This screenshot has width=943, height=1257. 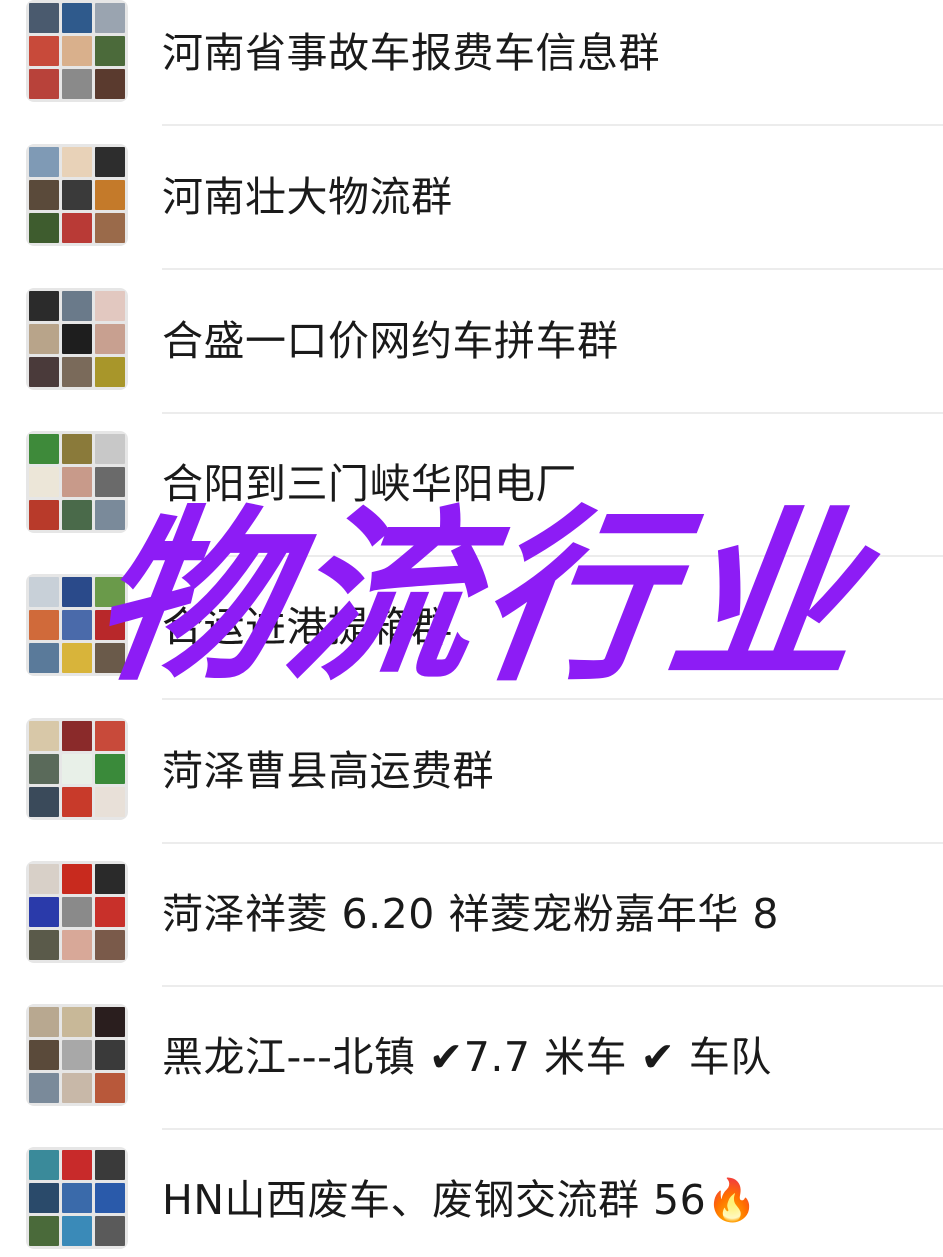 What do you see at coordinates (471, 645) in the screenshot?
I see `group-row: 合运进港提箱群` at bounding box center [471, 645].